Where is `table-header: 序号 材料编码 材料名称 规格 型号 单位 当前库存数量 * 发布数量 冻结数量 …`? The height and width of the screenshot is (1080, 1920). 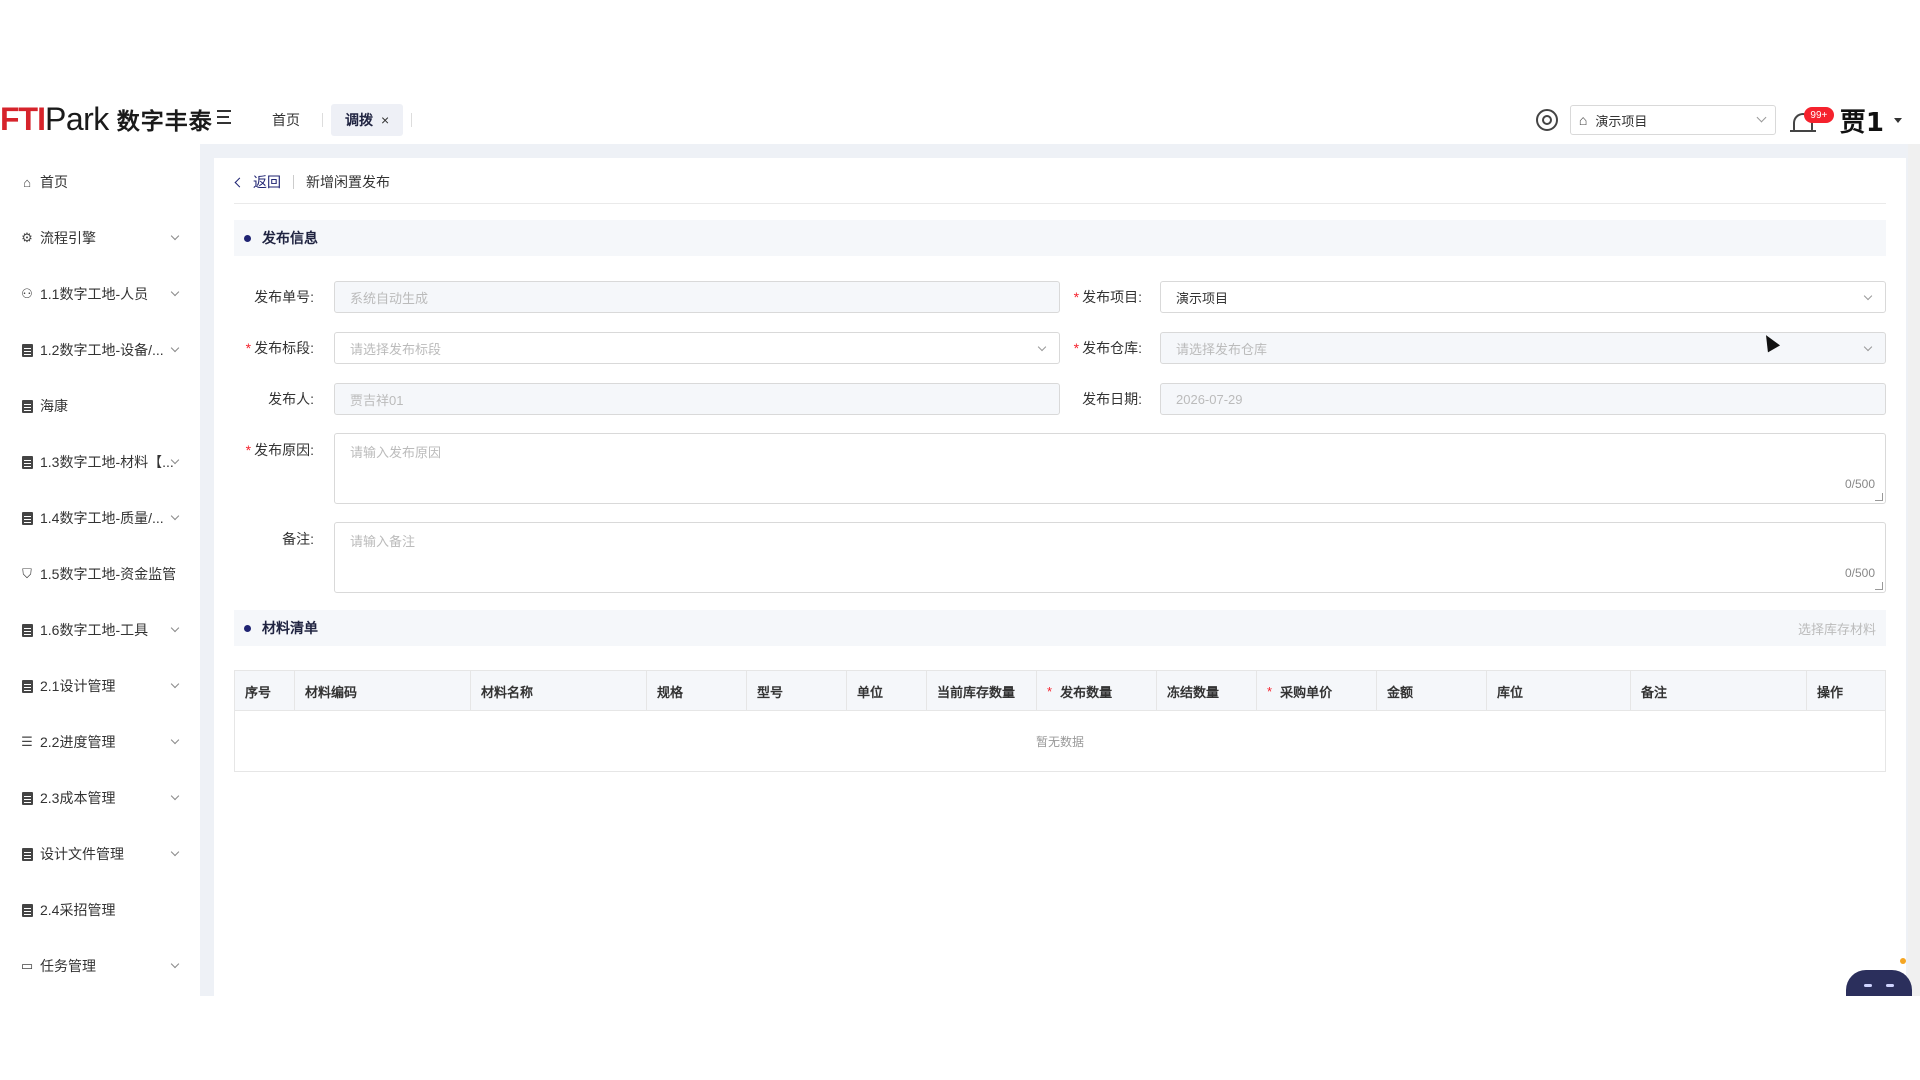
table-header: 序号 材料编码 材料名称 规格 型号 单位 当前库存数量 * 发布数量 冻结数量 … is located at coordinates (1060, 691).